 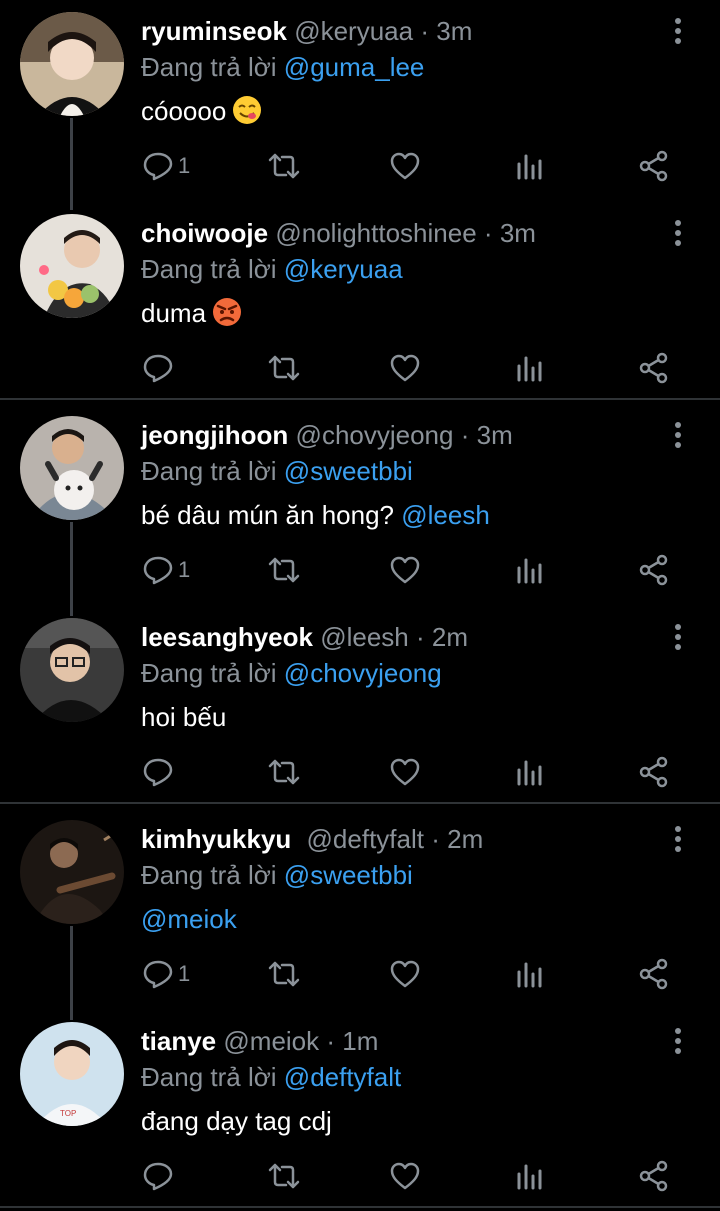 I want to click on replying-to: Đang trả lời @keryuaa, so click(x=272, y=269).